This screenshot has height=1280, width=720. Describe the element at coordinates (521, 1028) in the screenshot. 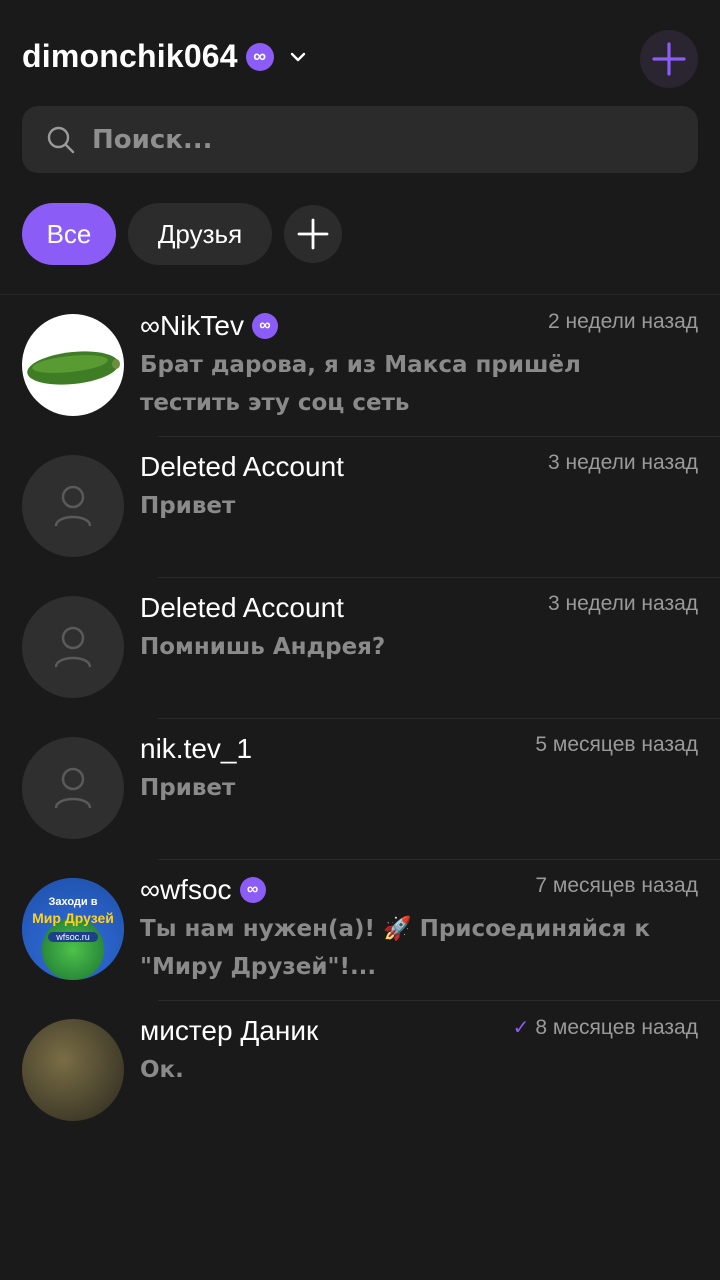

I see `read-check-icon: ✓` at that location.